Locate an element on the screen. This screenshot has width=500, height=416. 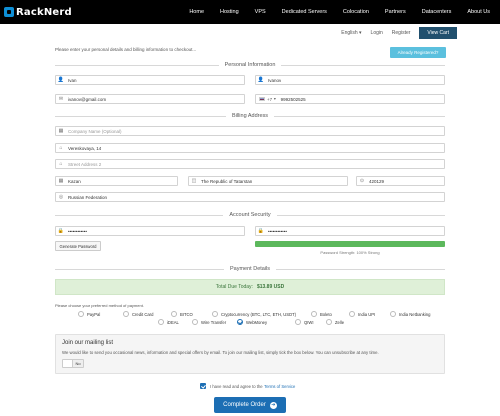
payment-method-label: QIWI is located at coordinates (309, 322).